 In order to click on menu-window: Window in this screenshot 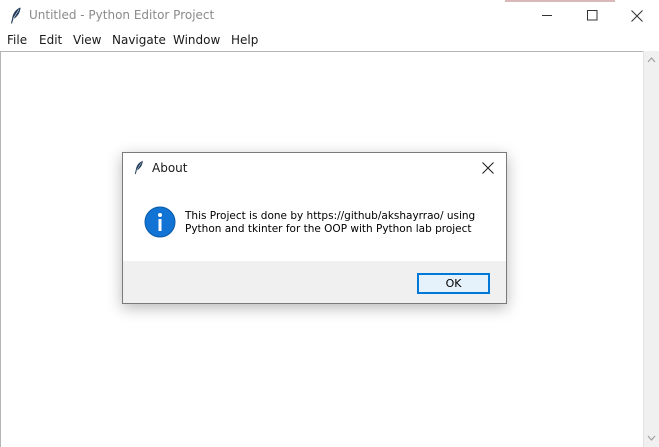, I will do `click(196, 40)`.